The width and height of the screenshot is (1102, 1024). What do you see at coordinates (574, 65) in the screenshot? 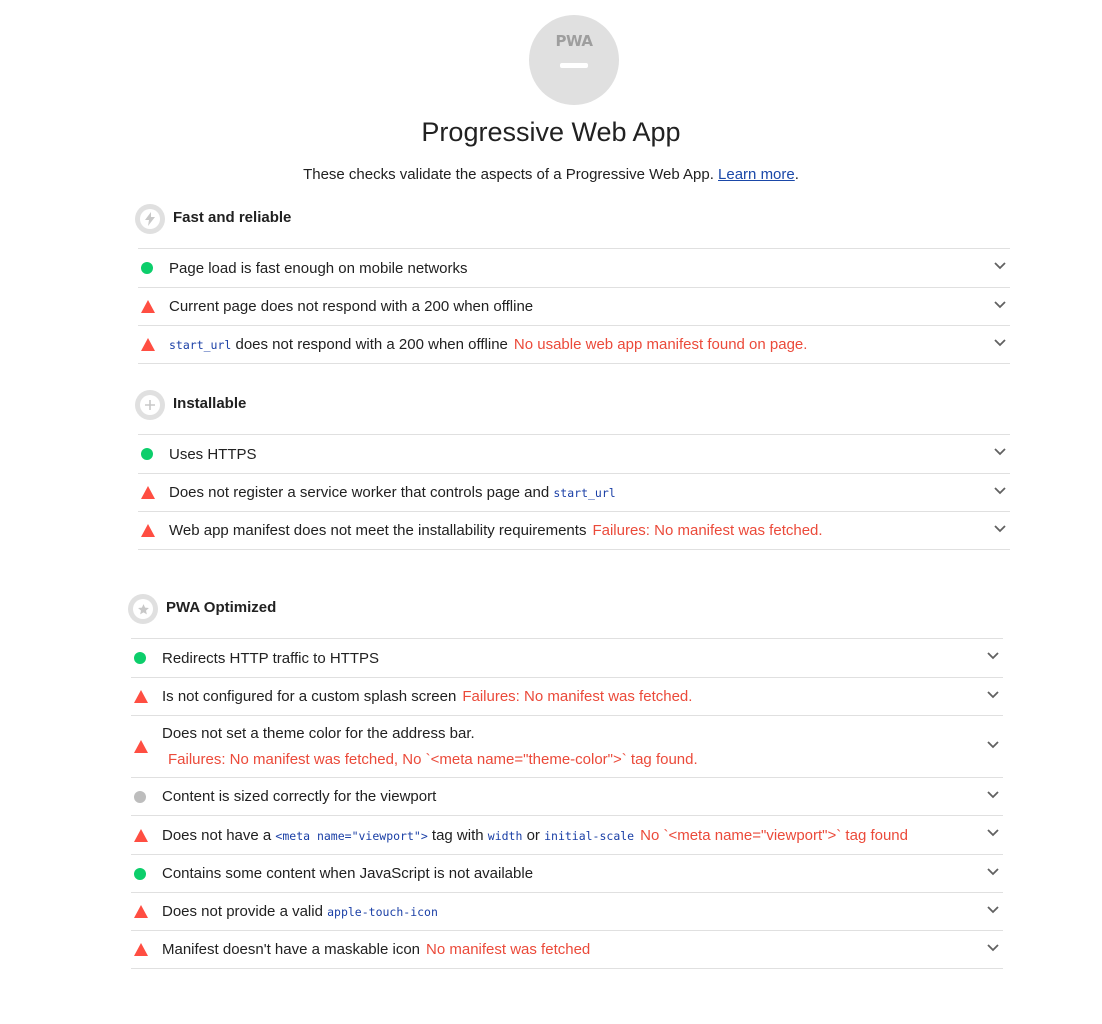
I see `badge-dash` at bounding box center [574, 65].